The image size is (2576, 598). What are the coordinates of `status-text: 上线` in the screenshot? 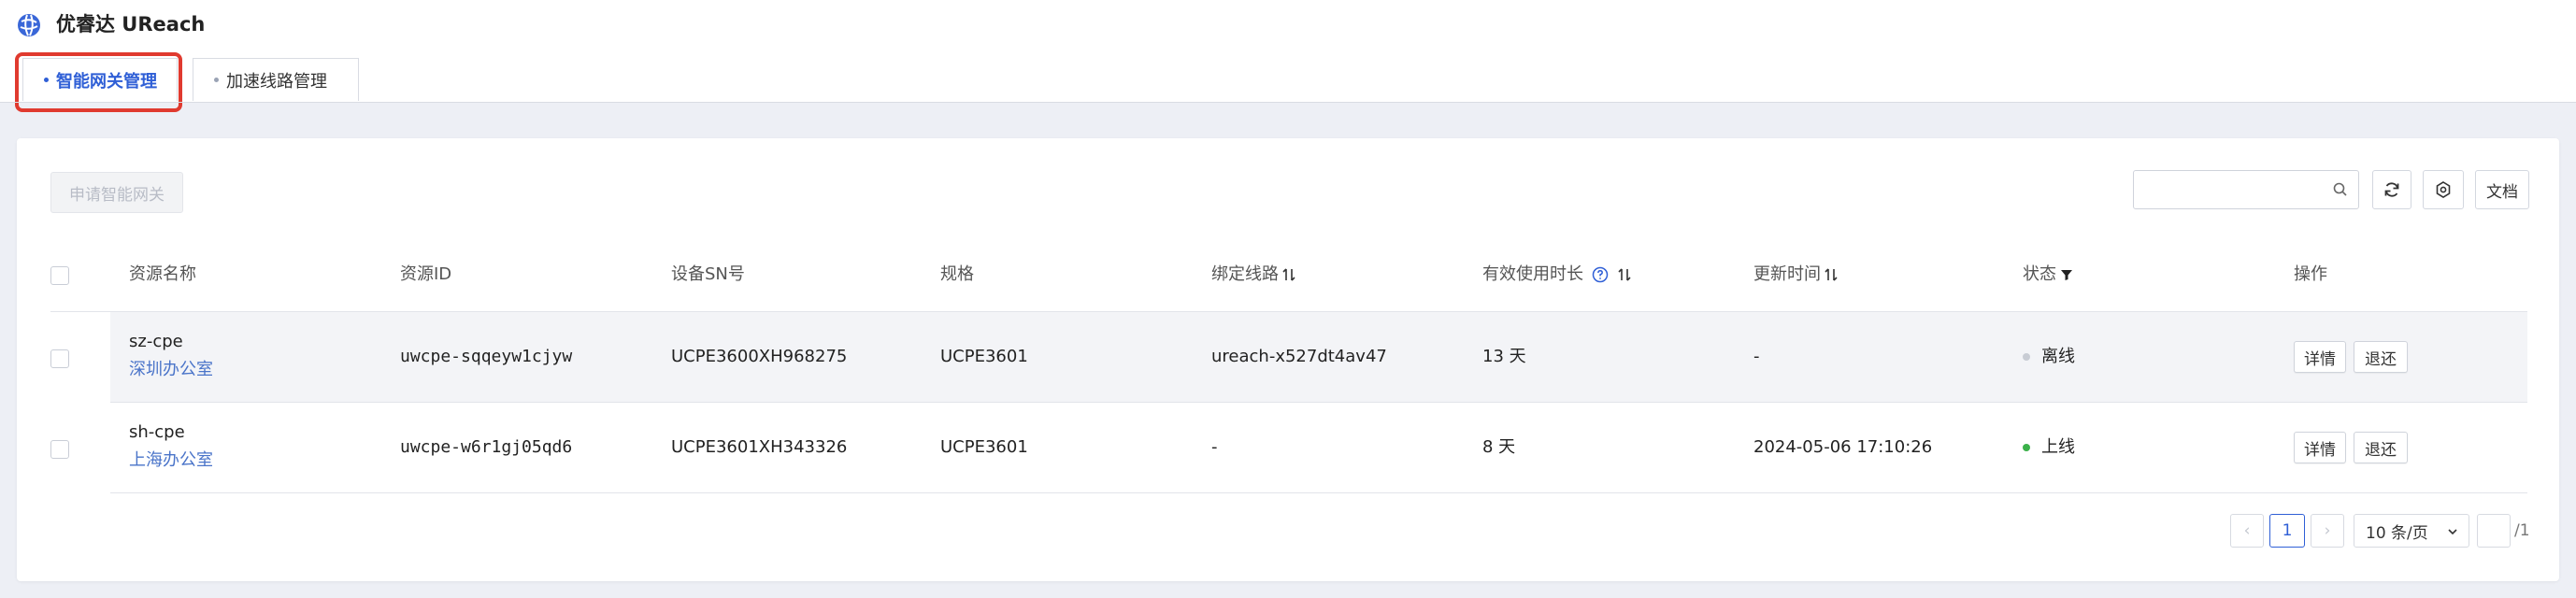 It's located at (2058, 447).